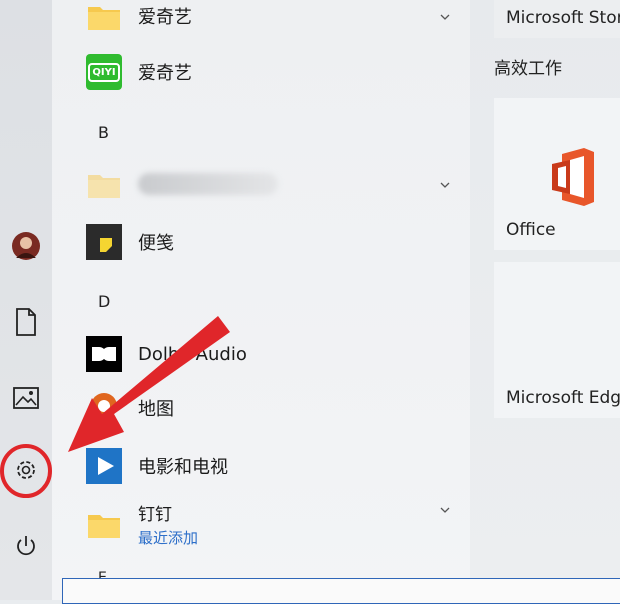  I want to click on tile-microsoft-edge: Microsoft Edge, so click(557, 340).